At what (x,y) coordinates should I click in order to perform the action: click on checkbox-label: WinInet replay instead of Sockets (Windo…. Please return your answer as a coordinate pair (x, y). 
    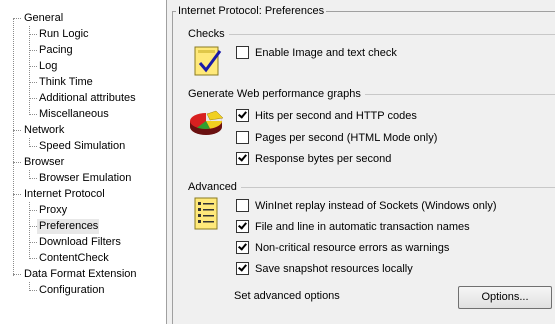
    Looking at the image, I should click on (376, 205).